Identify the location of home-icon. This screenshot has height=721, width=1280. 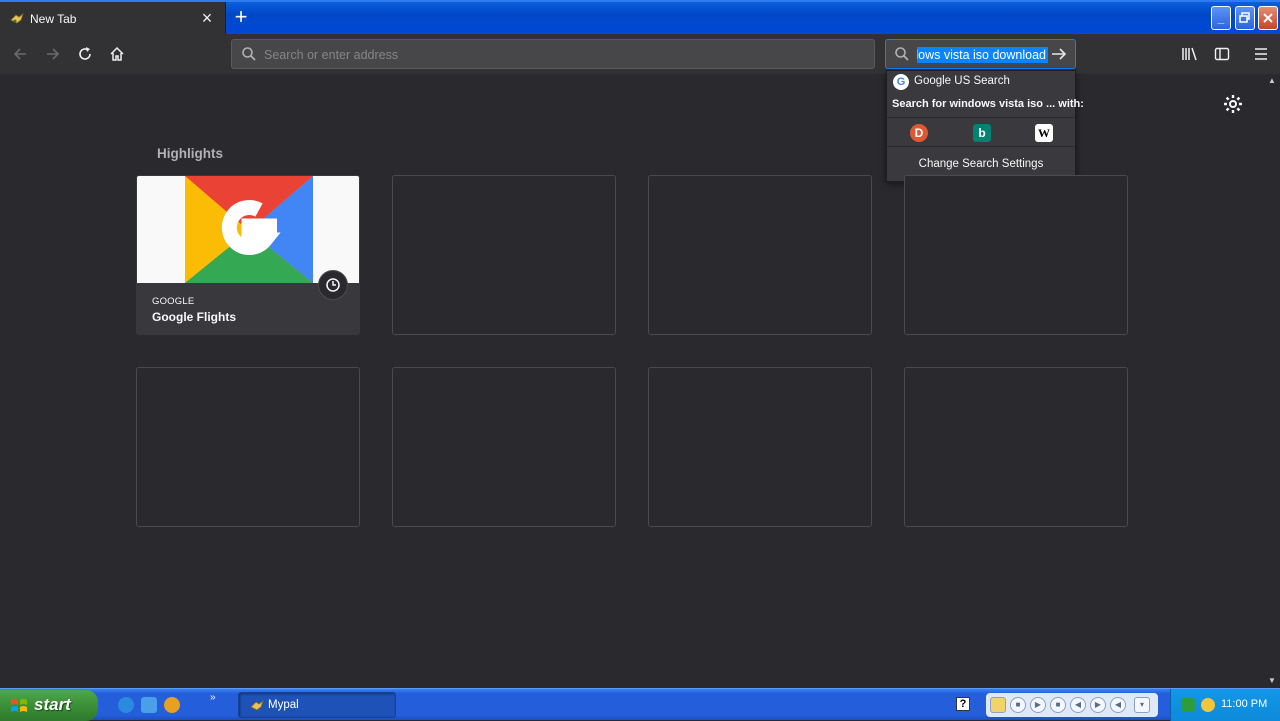
(117, 53).